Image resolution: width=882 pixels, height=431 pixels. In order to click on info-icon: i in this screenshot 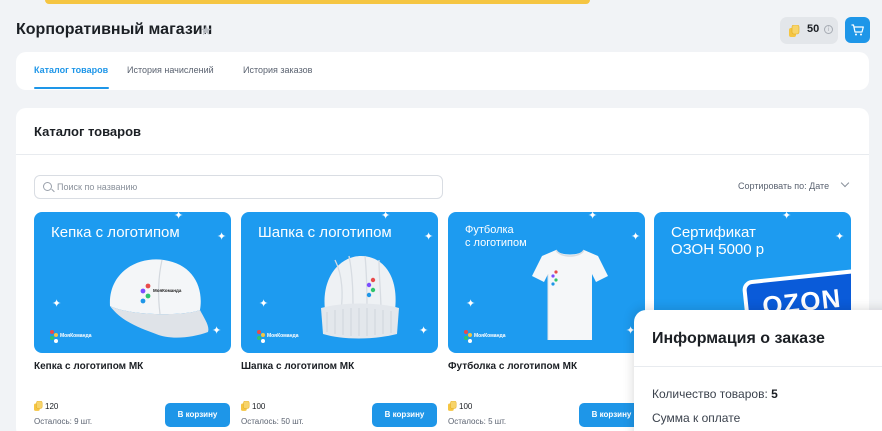, I will do `click(828, 29)`.